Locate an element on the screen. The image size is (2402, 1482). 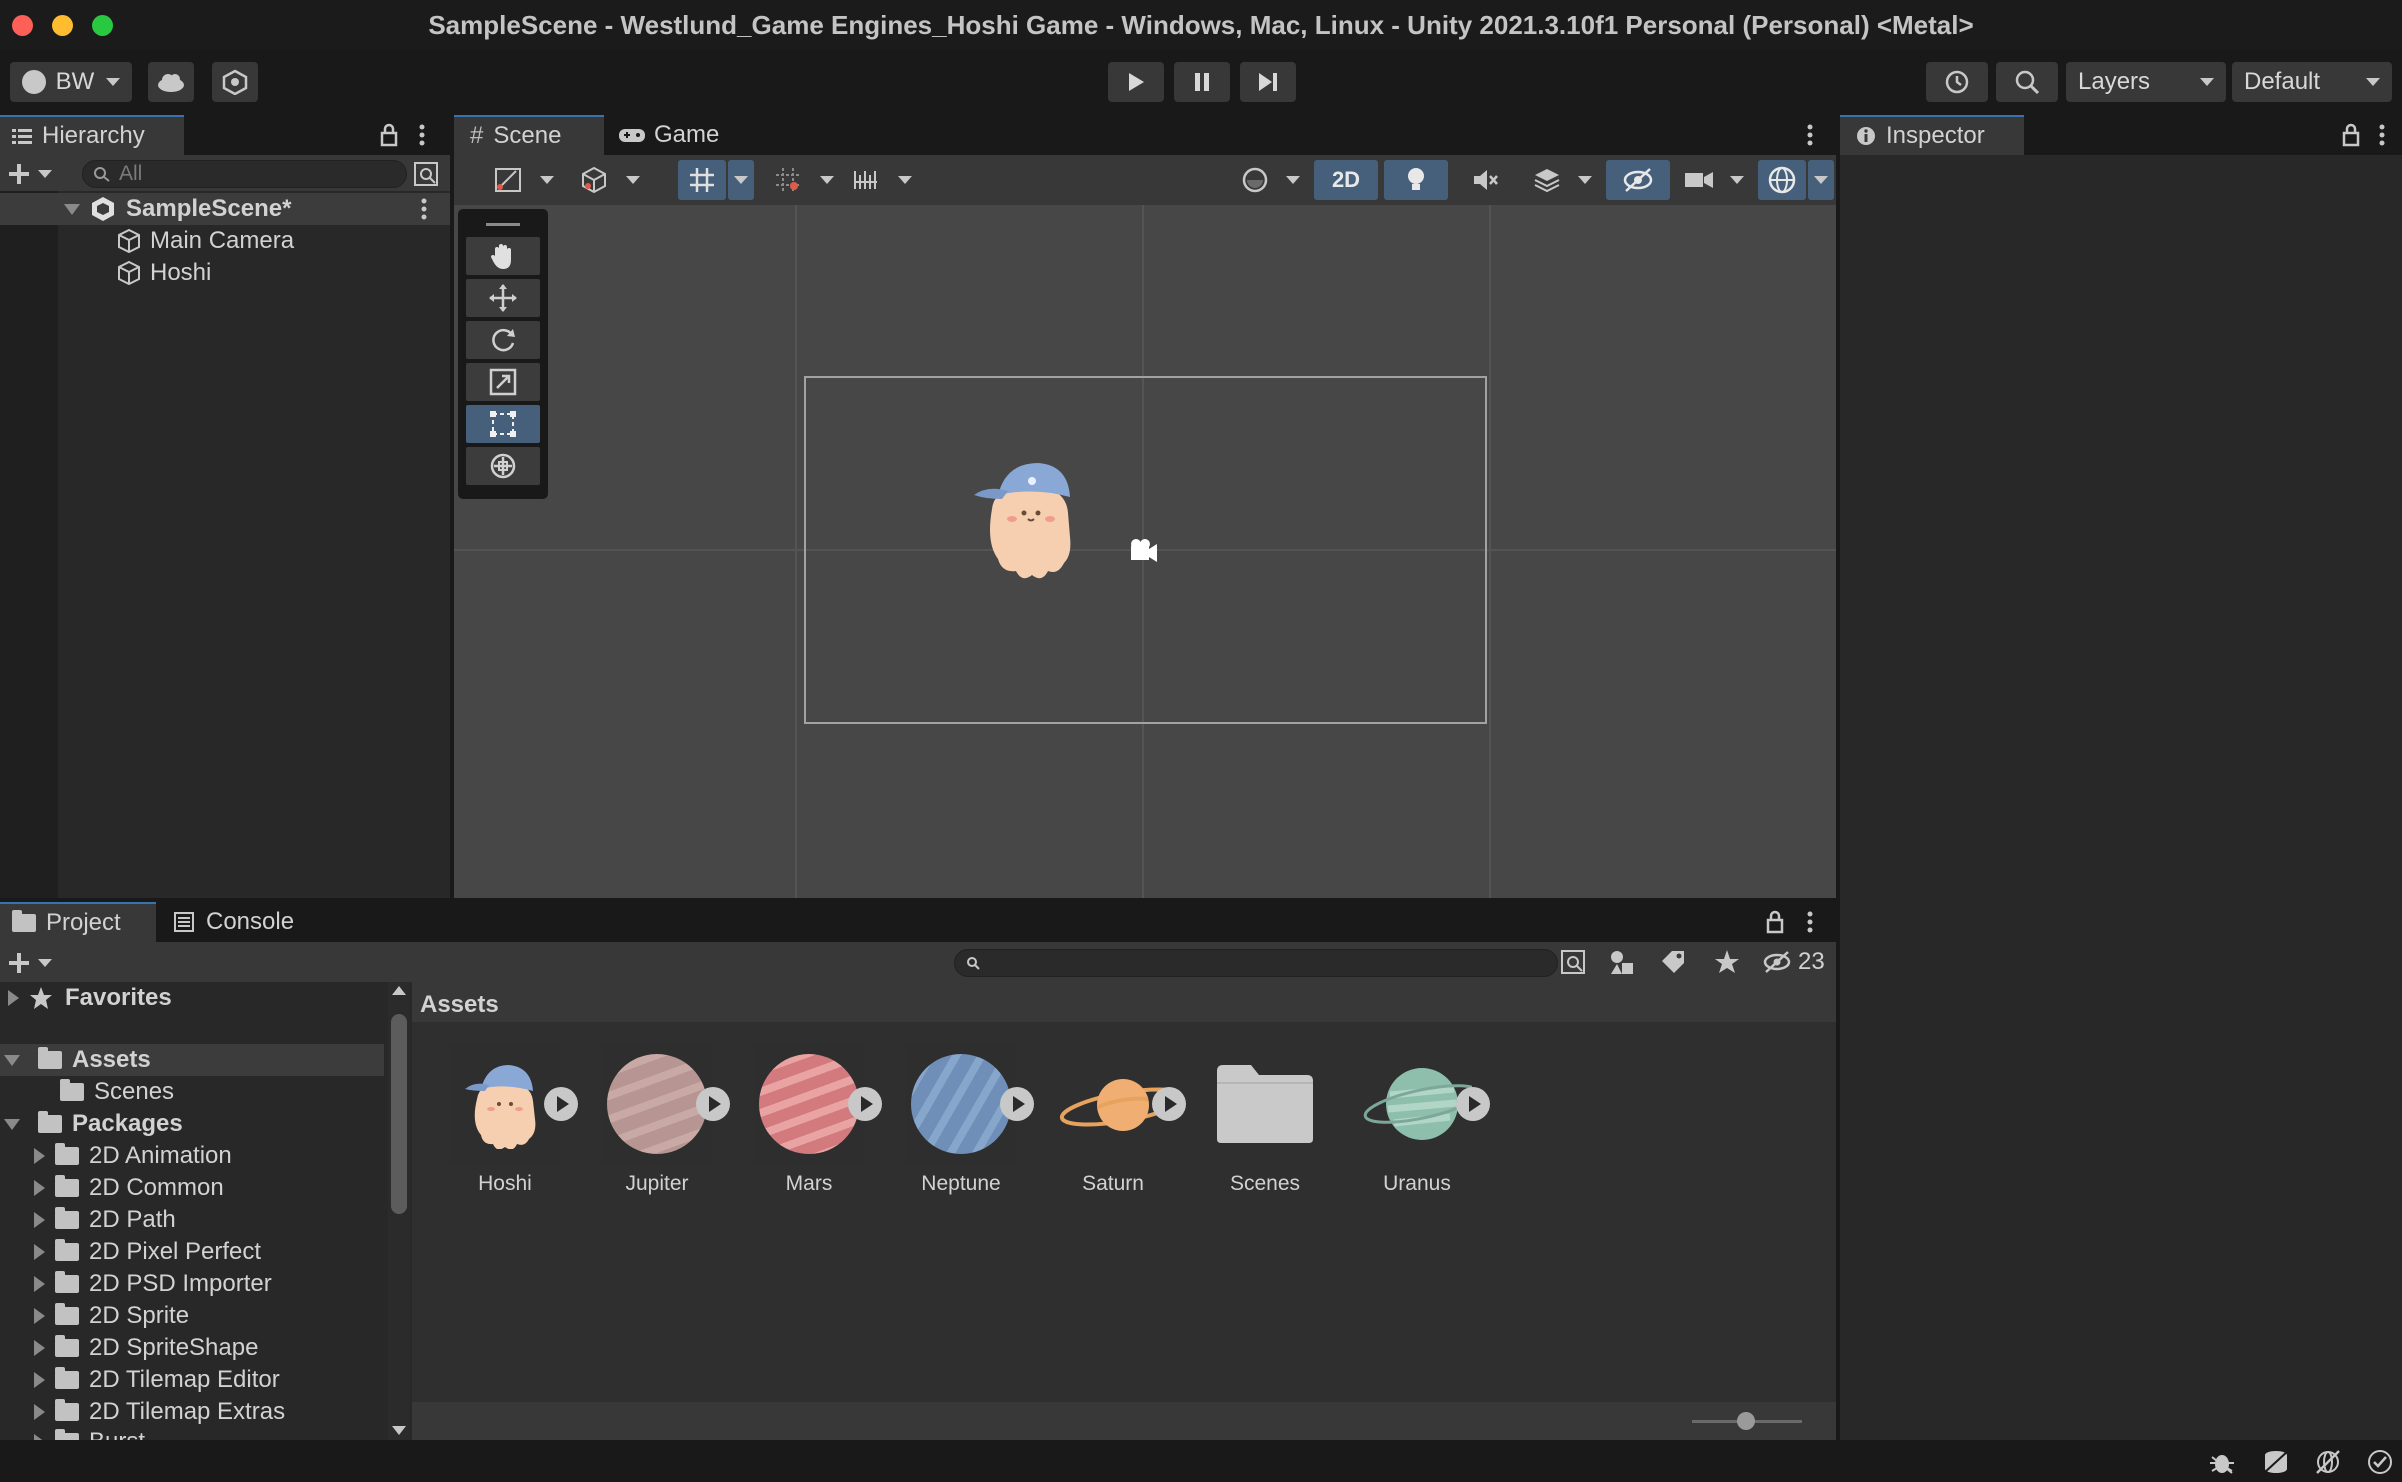
ruler-dropdown is located at coordinates (905, 180).